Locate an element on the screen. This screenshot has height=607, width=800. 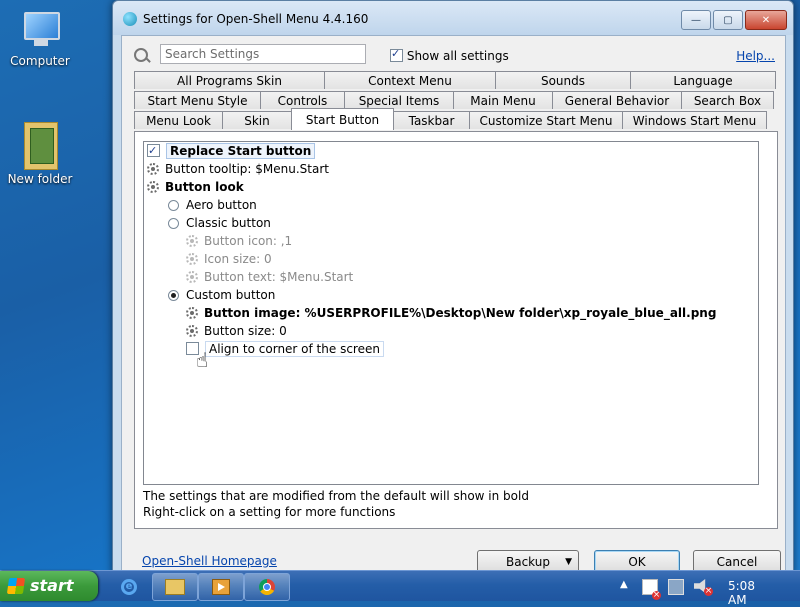
close-button: ✕ is located at coordinates (766, 20).